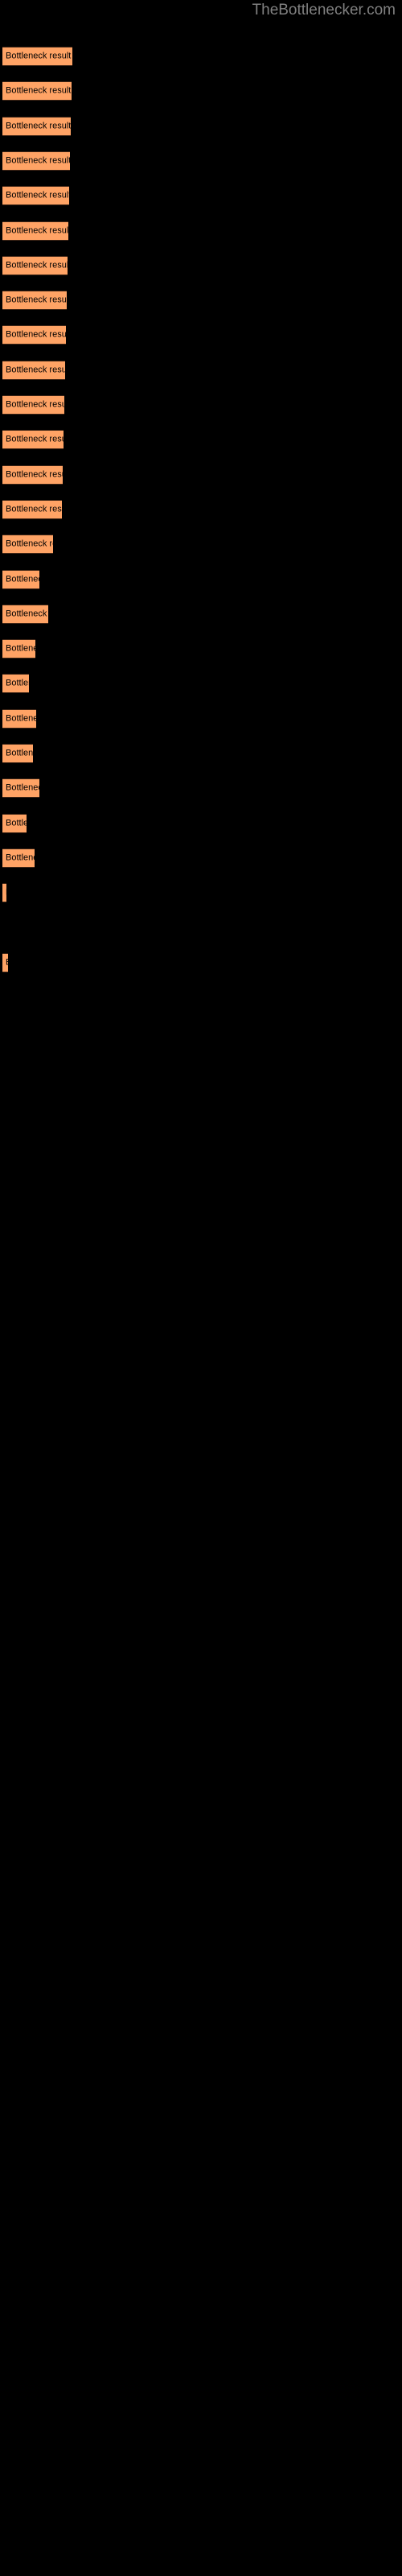  Describe the element at coordinates (324, 10) in the screenshot. I see `site-title: TheBottlenecker.com` at that location.